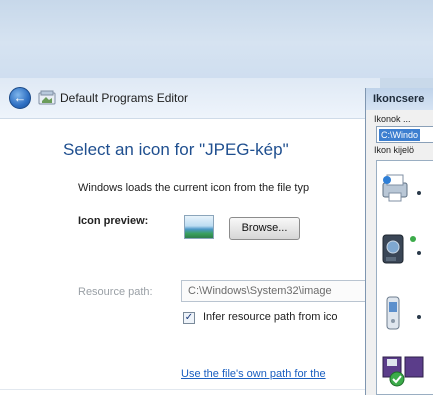 This screenshot has width=433, height=395. I want to click on phone-icon, so click(404, 314).